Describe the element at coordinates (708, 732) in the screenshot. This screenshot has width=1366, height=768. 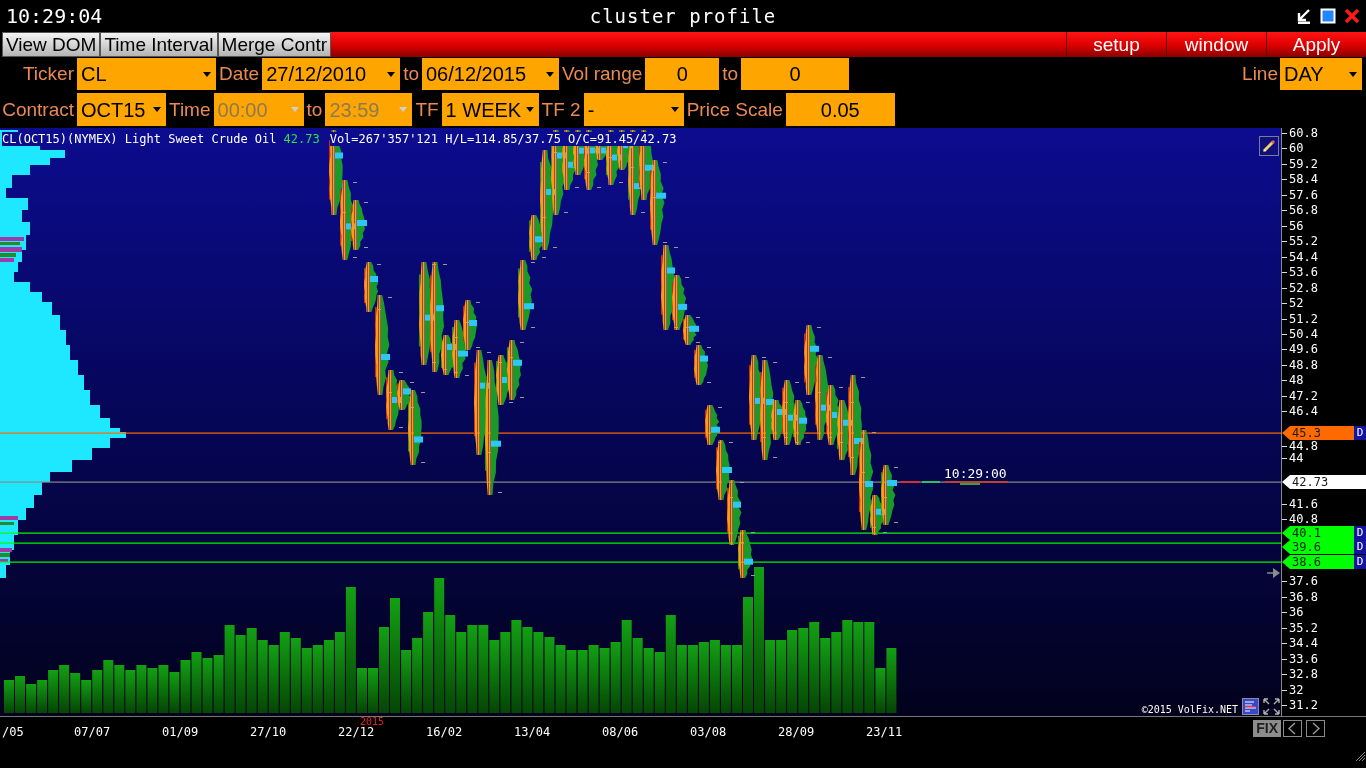
I see `axis-label: 03/08` at that location.